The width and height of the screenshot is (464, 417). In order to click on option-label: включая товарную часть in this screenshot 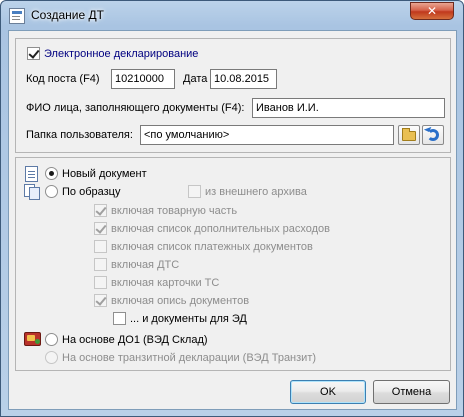, I will do `click(174, 211)`.